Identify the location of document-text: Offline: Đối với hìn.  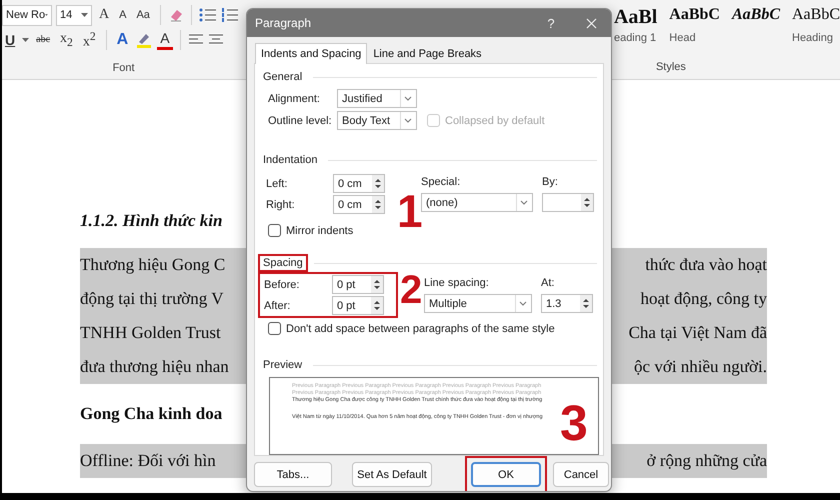
(148, 461).